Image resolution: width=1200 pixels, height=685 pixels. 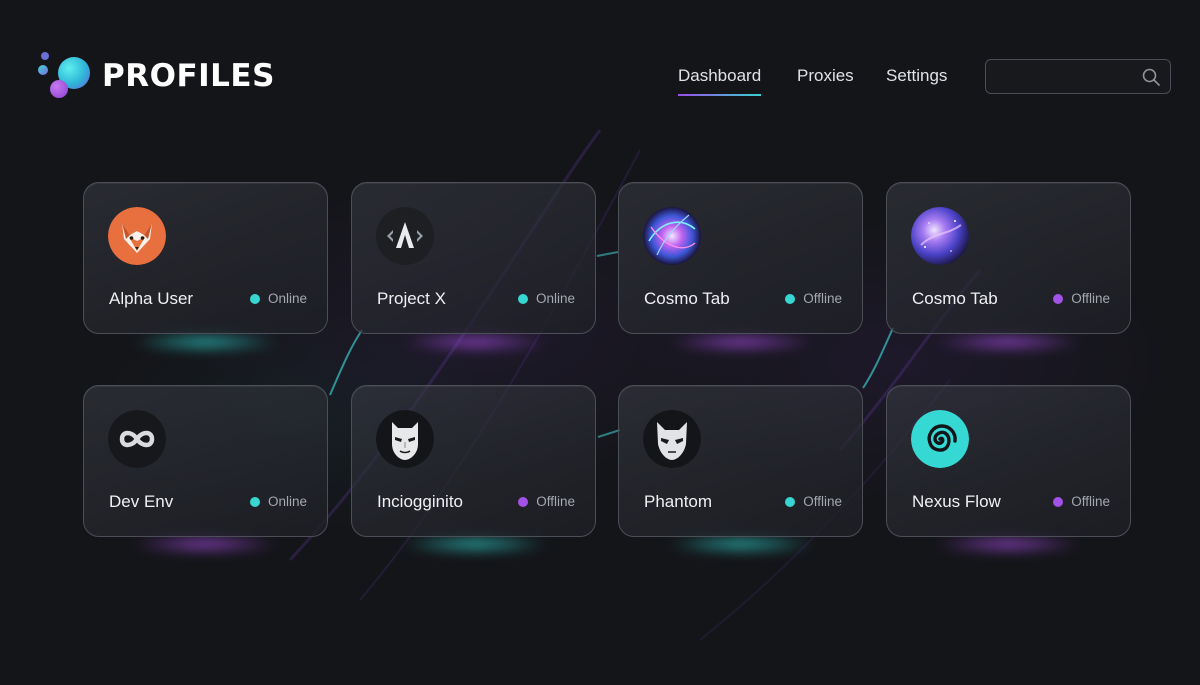 What do you see at coordinates (65, 77) in the screenshot?
I see `bubbles-logo-icon` at bounding box center [65, 77].